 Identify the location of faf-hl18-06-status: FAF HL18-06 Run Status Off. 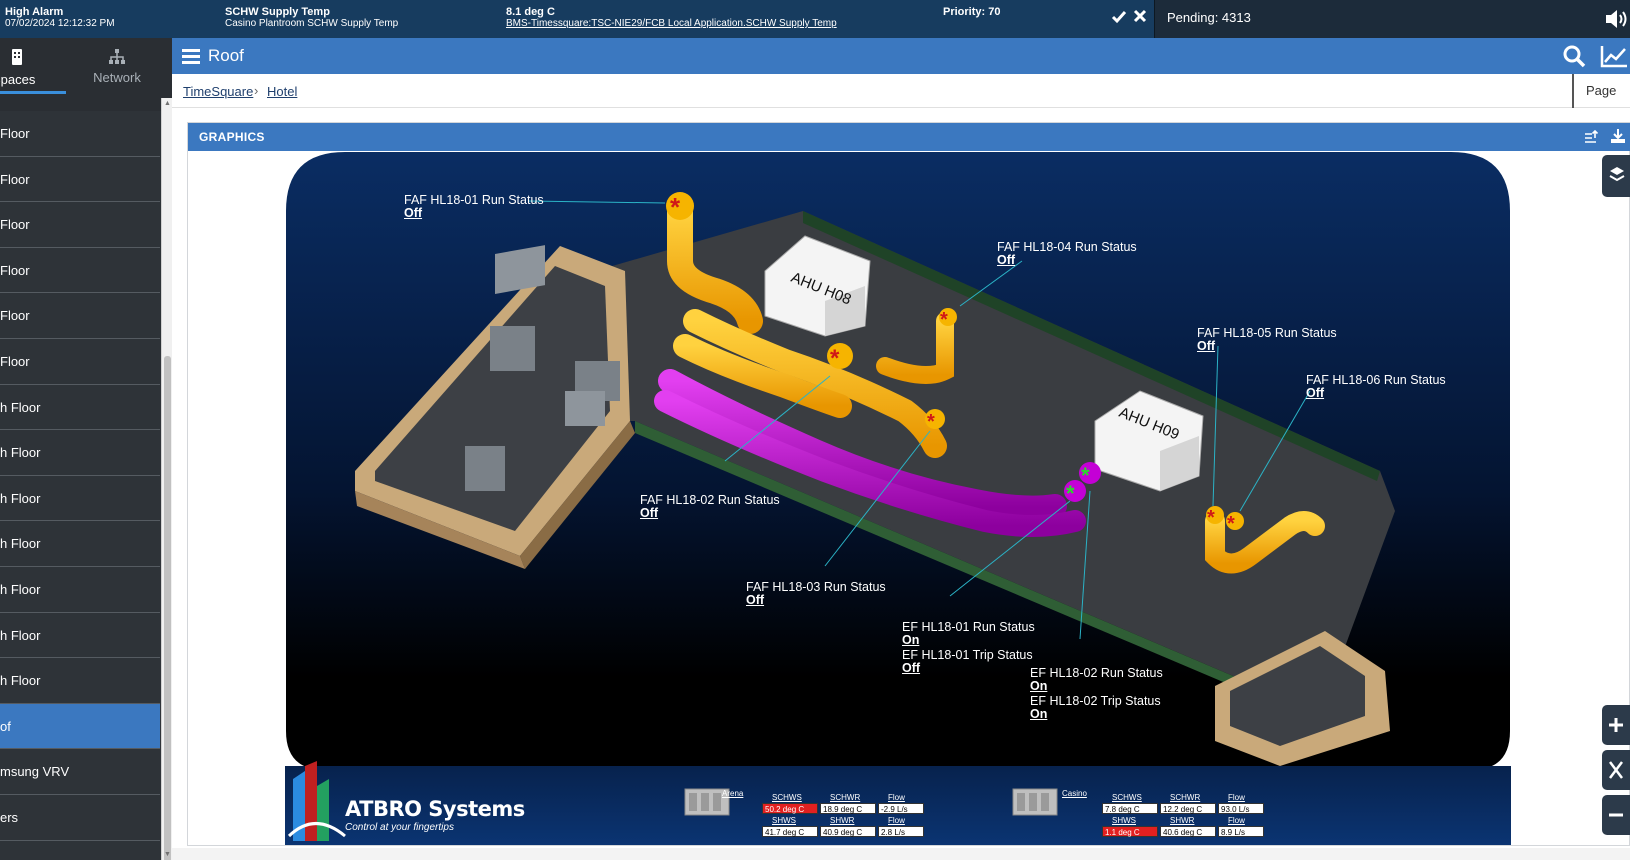
(1376, 387).